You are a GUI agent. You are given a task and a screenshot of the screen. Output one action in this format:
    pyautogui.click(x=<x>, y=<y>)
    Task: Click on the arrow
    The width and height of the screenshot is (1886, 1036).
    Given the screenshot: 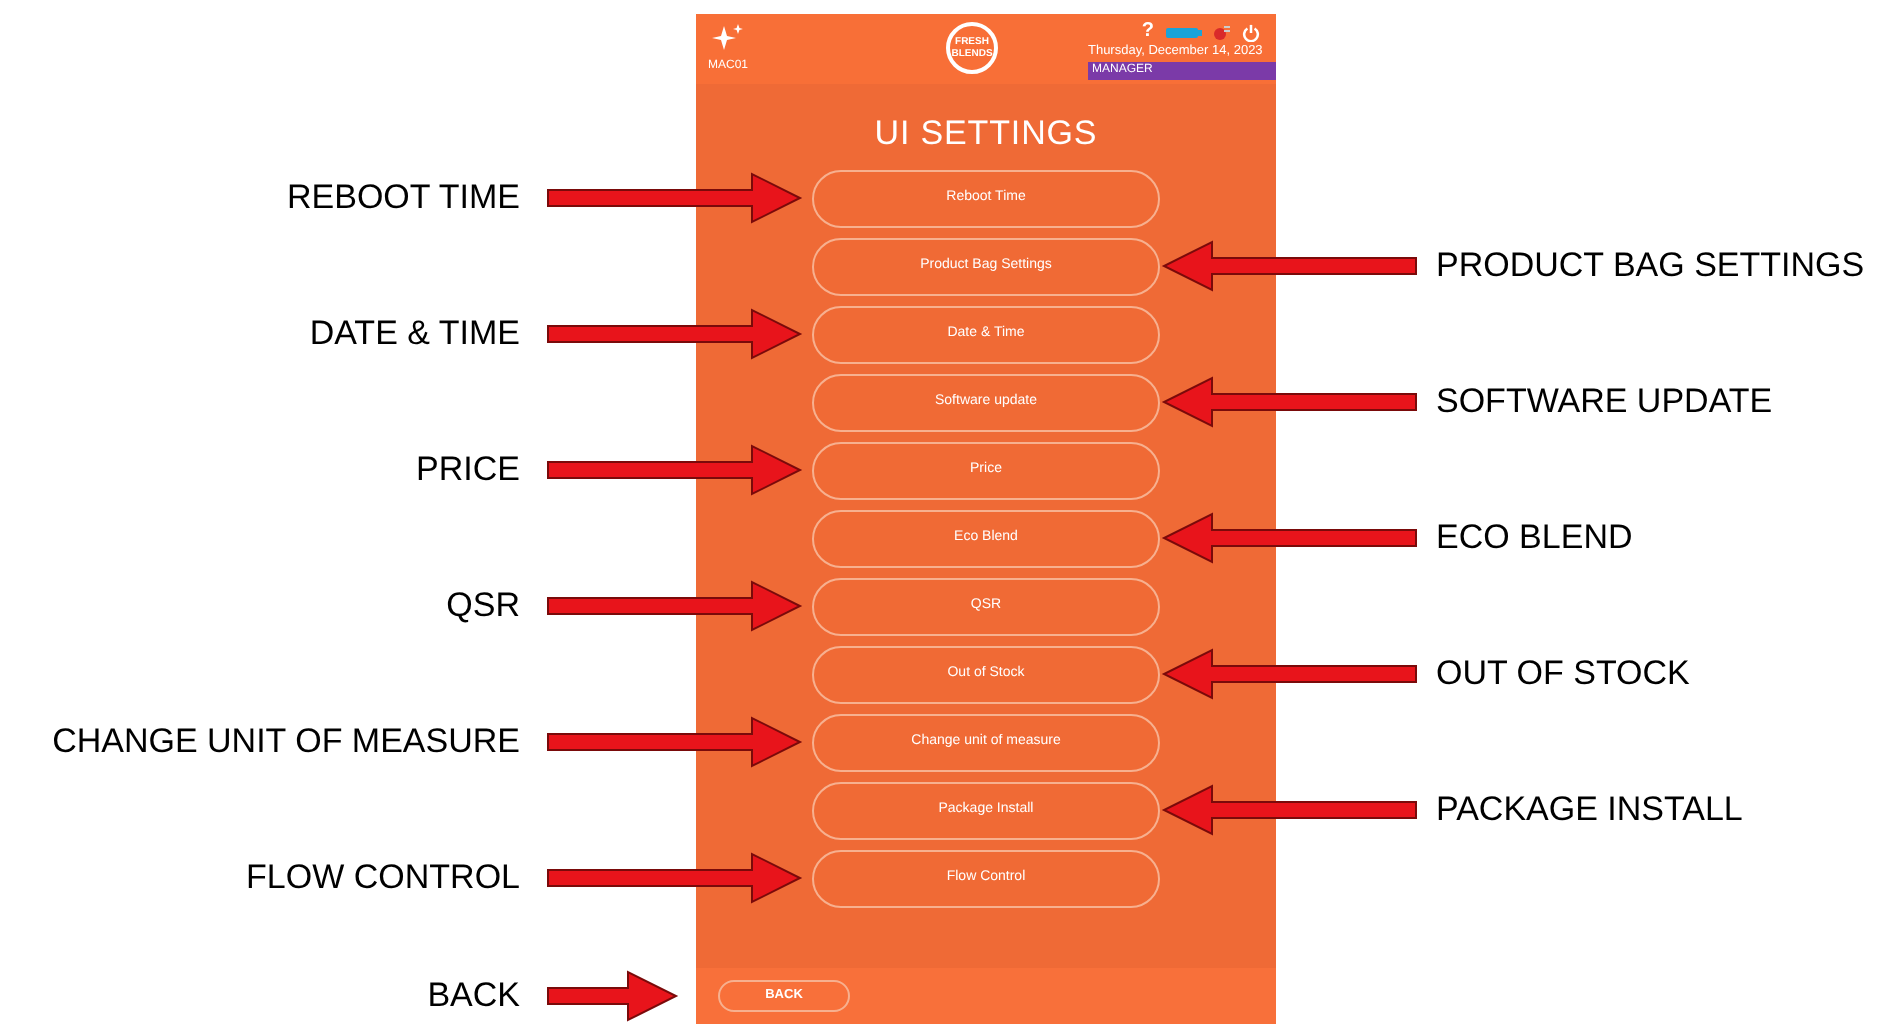 What is the action you would take?
    pyautogui.click(x=612, y=996)
    